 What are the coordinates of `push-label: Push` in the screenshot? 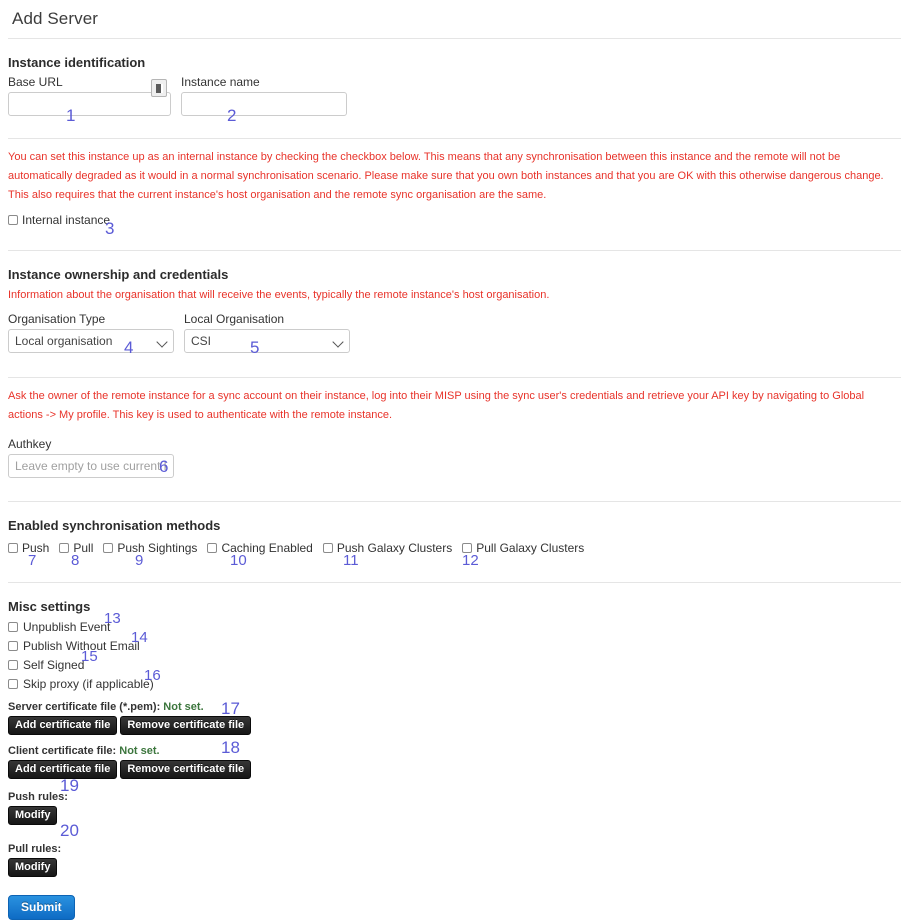 It's located at (36, 548).